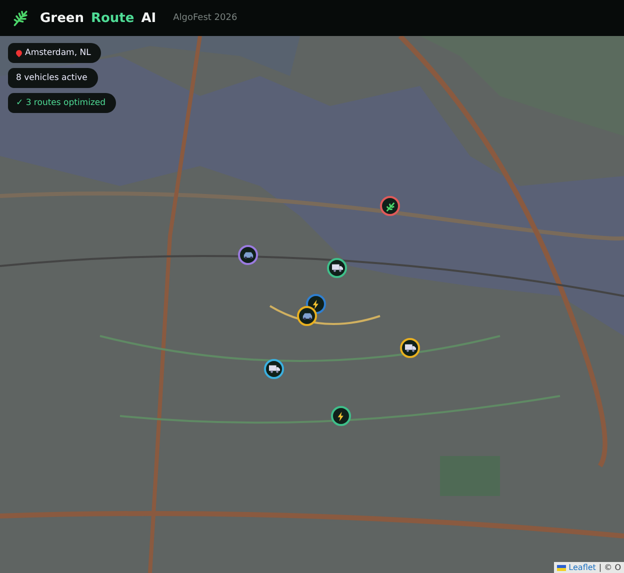 The image size is (624, 573). Describe the element at coordinates (205, 18) in the screenshot. I see `event-label: AlgoFest 2026` at that location.